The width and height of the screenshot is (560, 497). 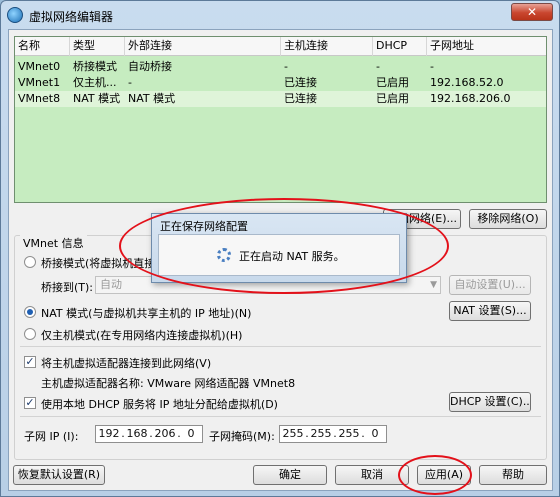 I want to click on column-header-dhcp: DHCP, so click(x=400, y=46).